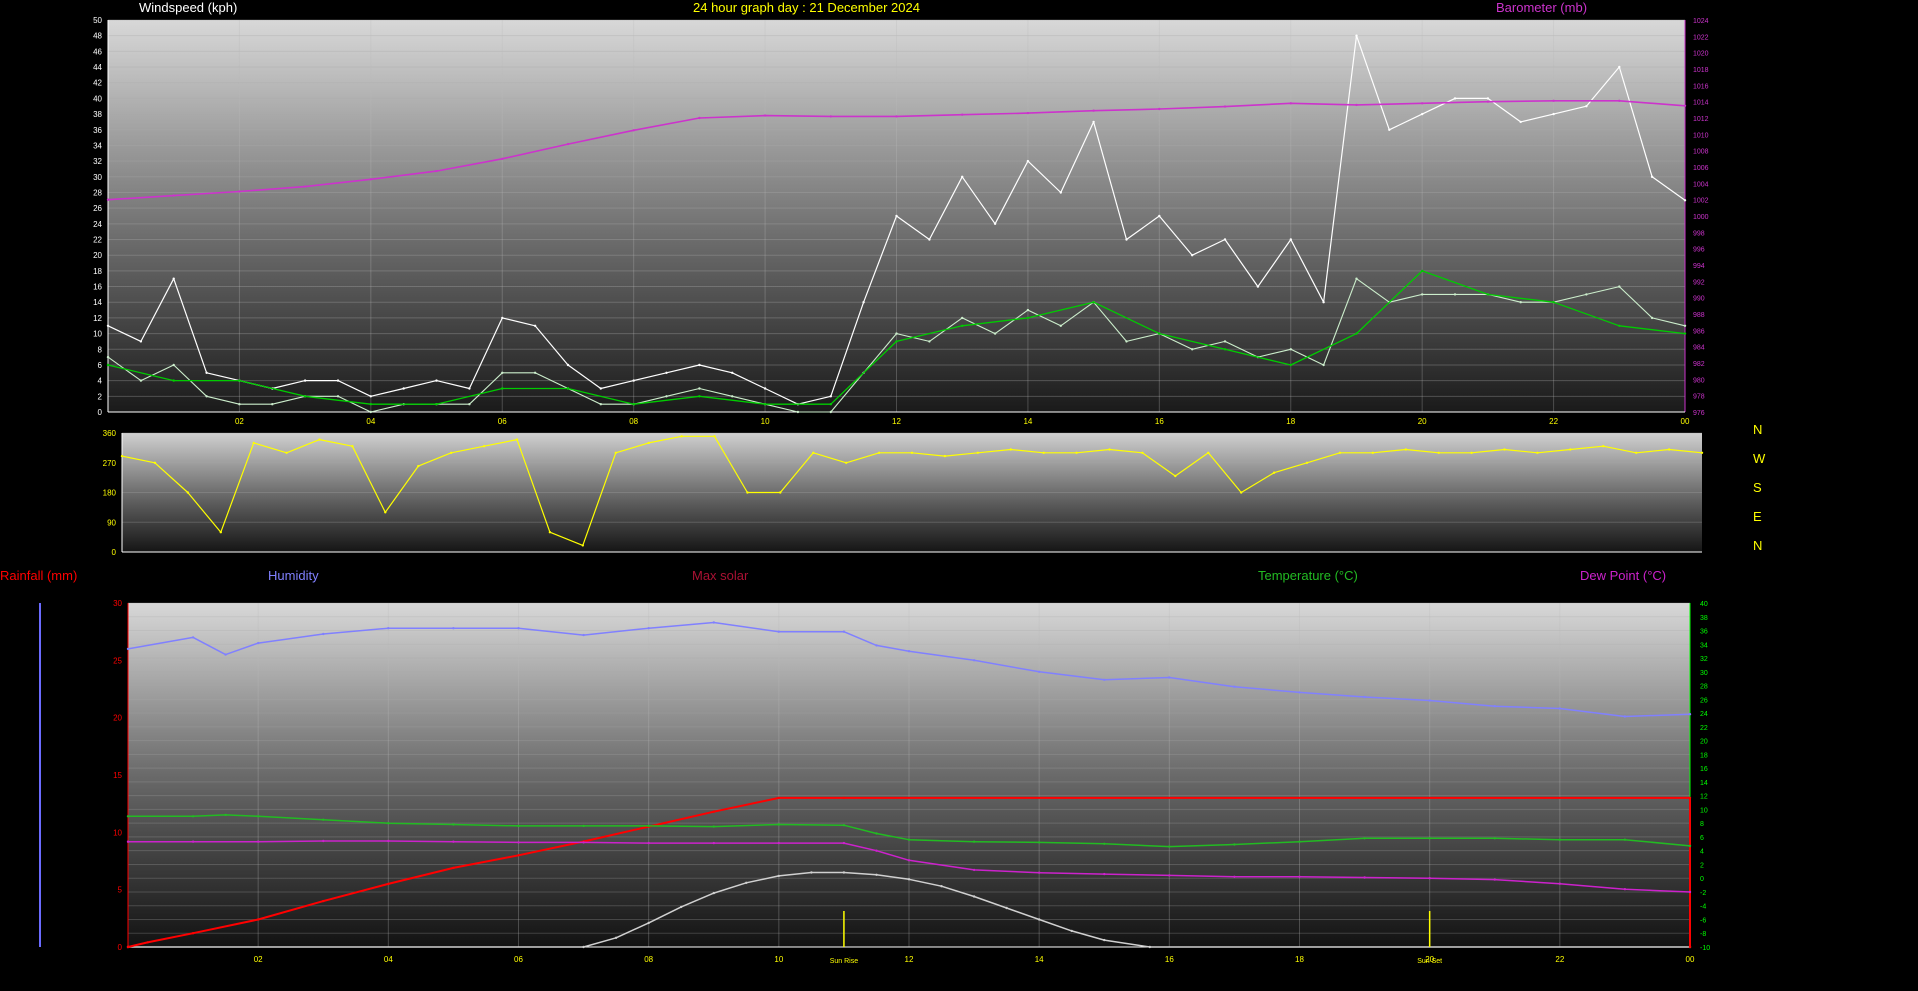 This screenshot has height=991, width=1918. Describe the element at coordinates (1701, 135) in the screenshot. I see `barometer-y-tick-label: 1010` at that location.